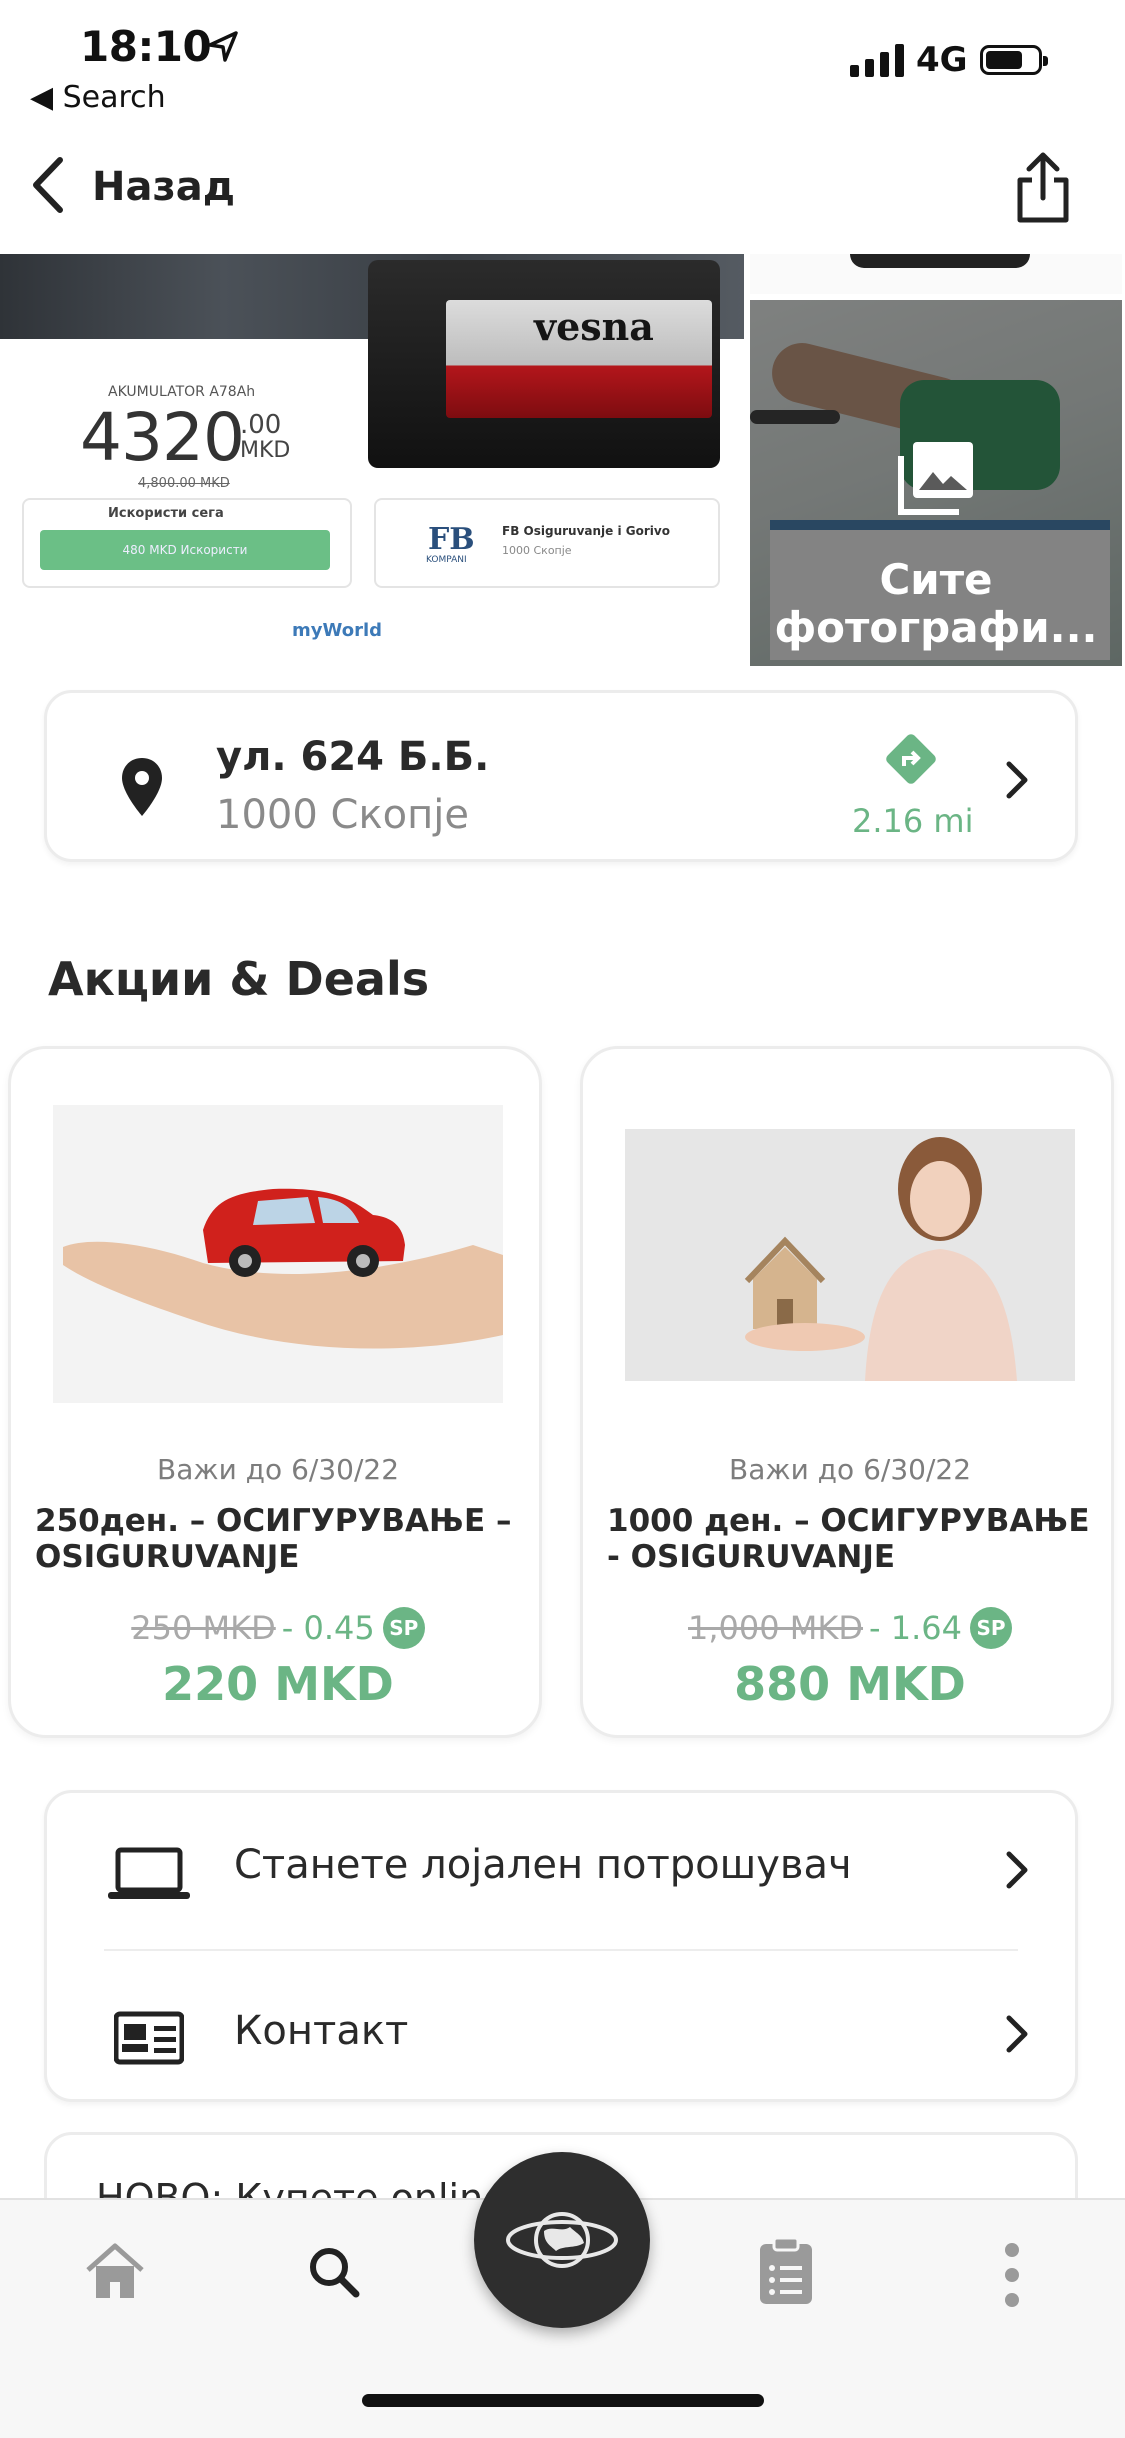 The width and height of the screenshot is (1125, 2438). I want to click on secondary-photo-strip, so click(936, 274).